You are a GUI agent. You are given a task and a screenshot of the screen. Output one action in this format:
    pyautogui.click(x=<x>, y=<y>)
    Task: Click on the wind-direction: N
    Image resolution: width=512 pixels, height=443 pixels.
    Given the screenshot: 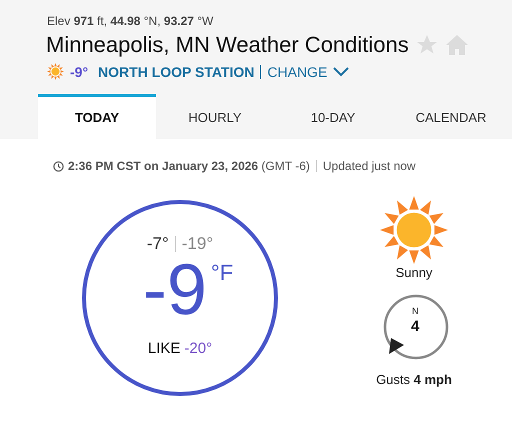 What is the action you would take?
    pyautogui.click(x=415, y=311)
    